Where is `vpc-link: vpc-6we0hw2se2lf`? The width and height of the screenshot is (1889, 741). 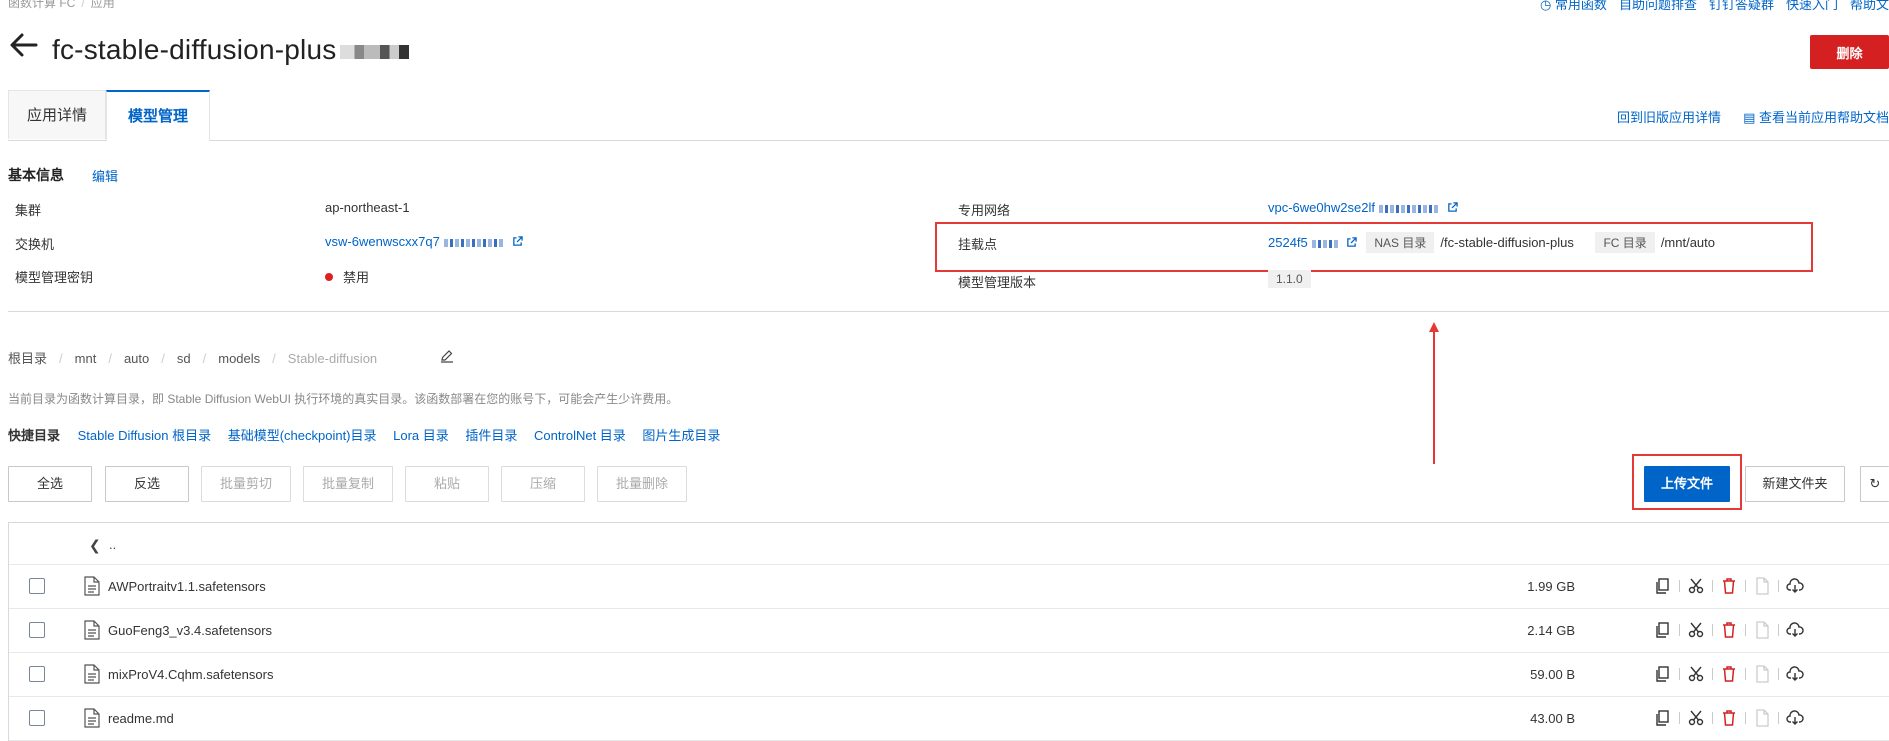 vpc-link: vpc-6we0hw2se2lf is located at coordinates (1321, 207).